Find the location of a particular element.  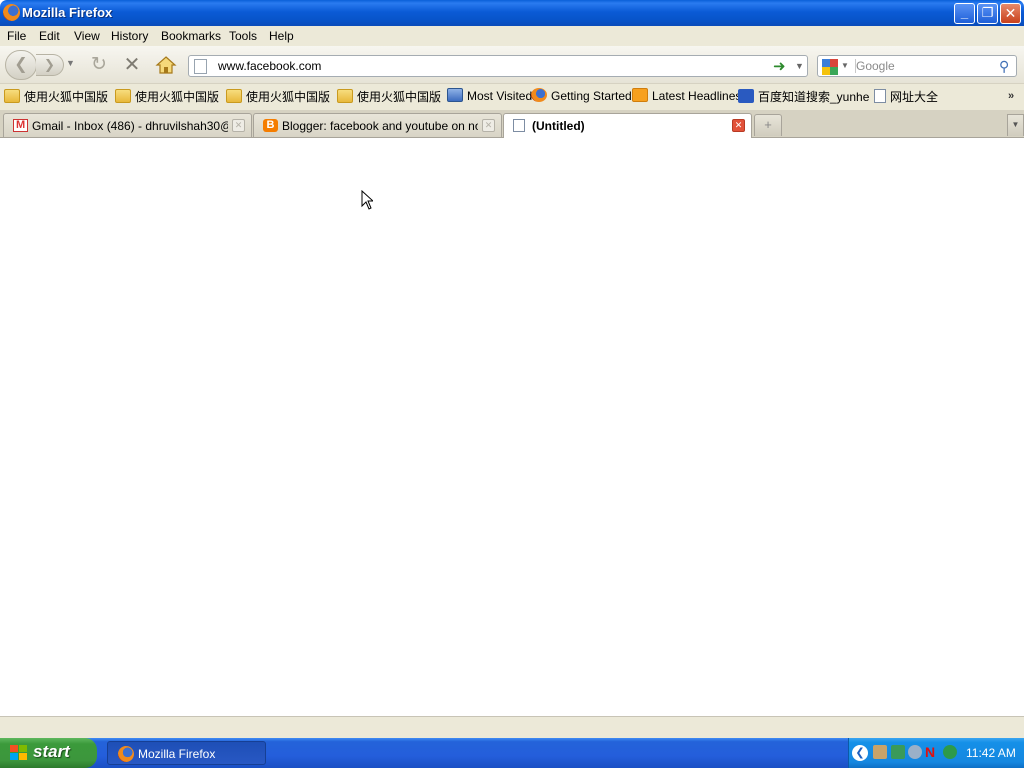

gmail-icon is located at coordinates (20, 125).